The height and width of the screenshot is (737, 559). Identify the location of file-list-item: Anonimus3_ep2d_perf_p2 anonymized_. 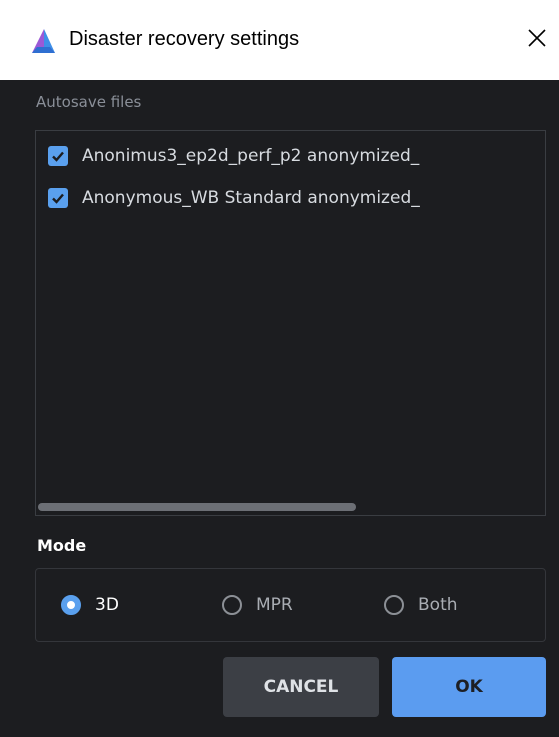
(233, 156).